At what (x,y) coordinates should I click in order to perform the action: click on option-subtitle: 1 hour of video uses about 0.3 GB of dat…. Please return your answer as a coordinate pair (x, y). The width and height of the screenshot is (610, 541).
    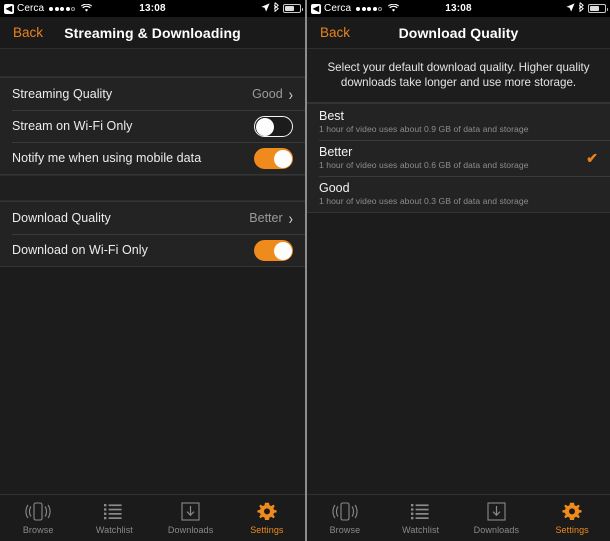
    Looking at the image, I should click on (424, 201).